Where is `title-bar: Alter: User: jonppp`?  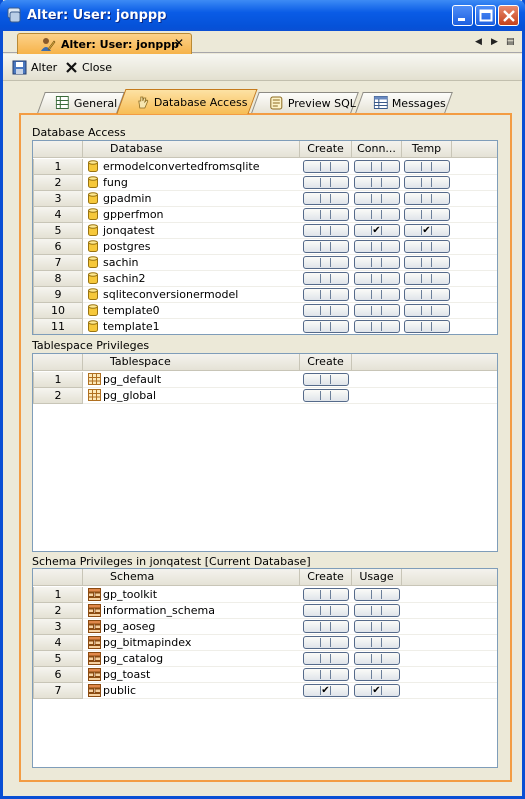 title-bar: Alter: User: jonppp is located at coordinates (262, 15).